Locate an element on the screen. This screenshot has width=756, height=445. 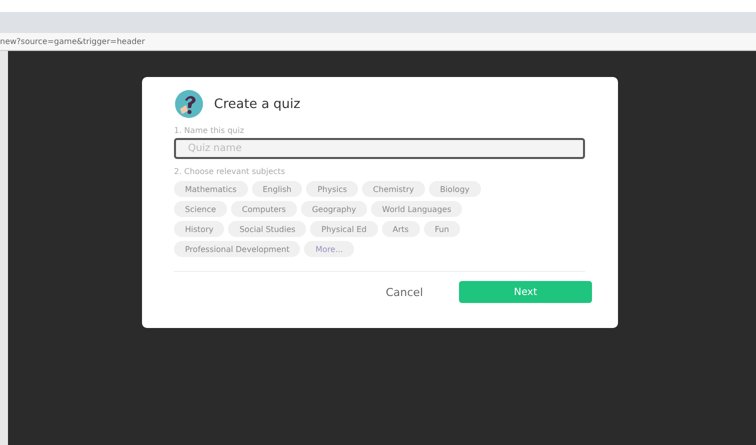
quiz-name-field: Quiz name is located at coordinates (379, 148).